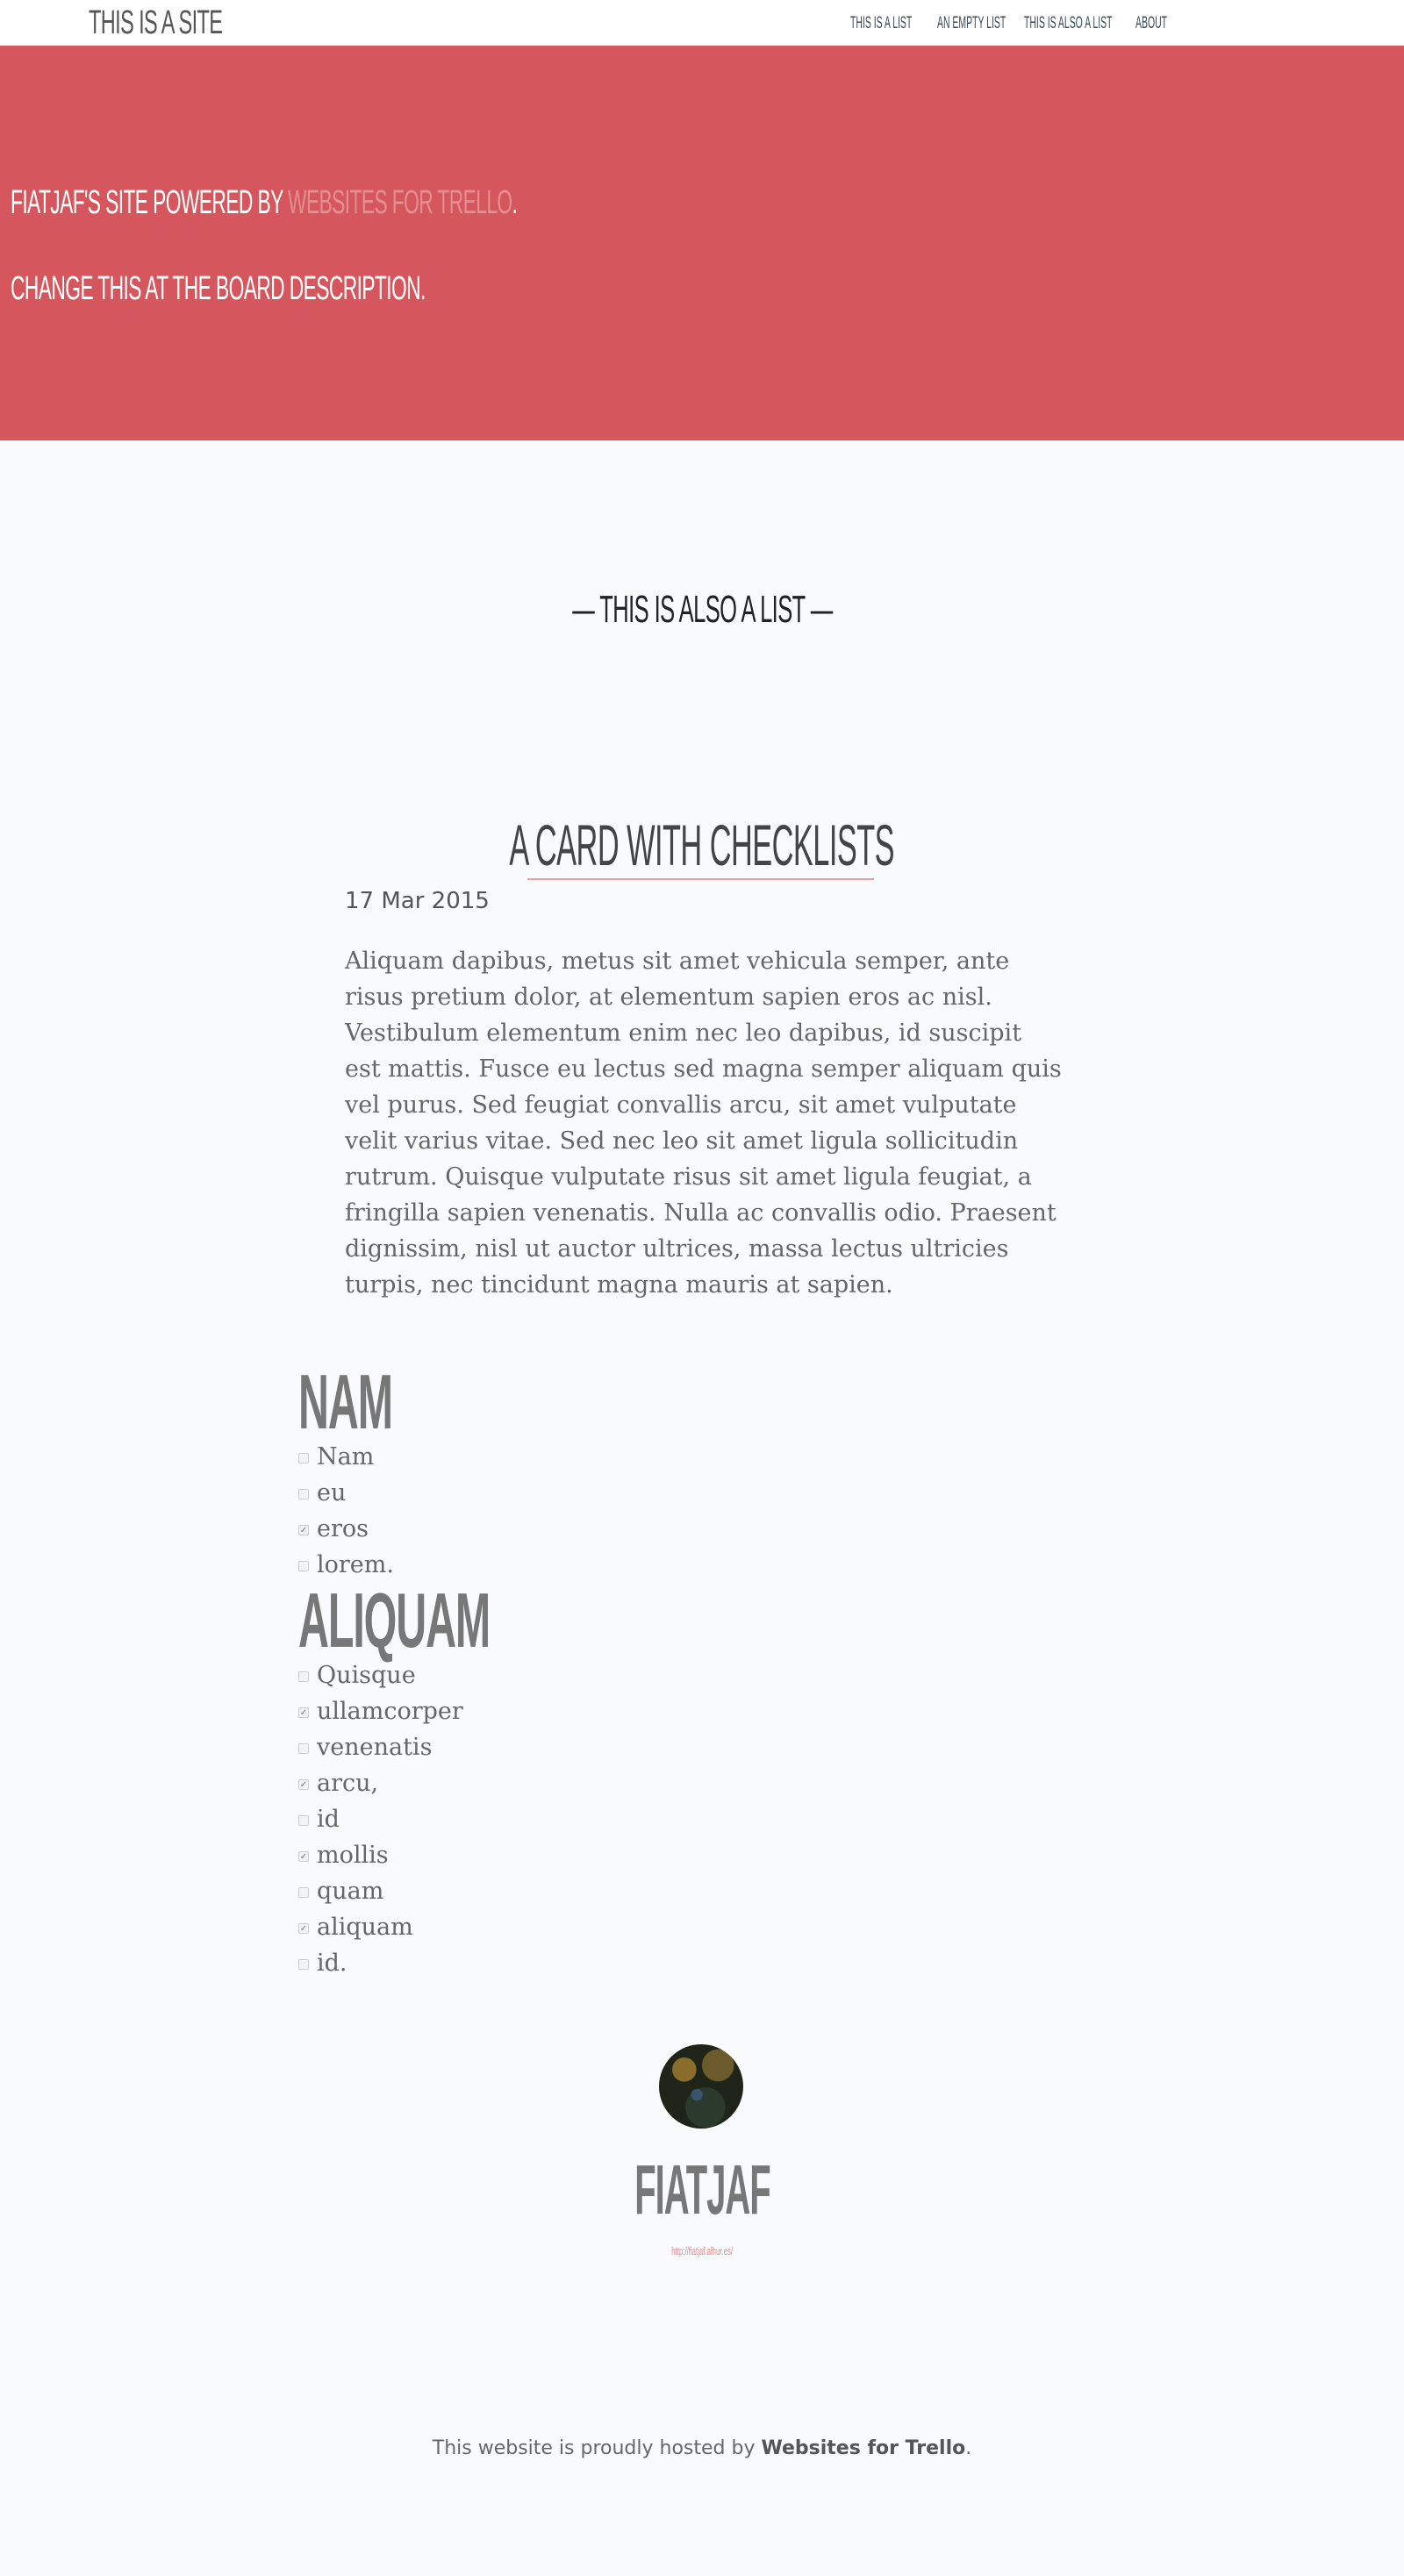 The height and width of the screenshot is (2576, 1404). Describe the element at coordinates (328, 1819) in the screenshot. I see `checklist-item-label: id` at that location.